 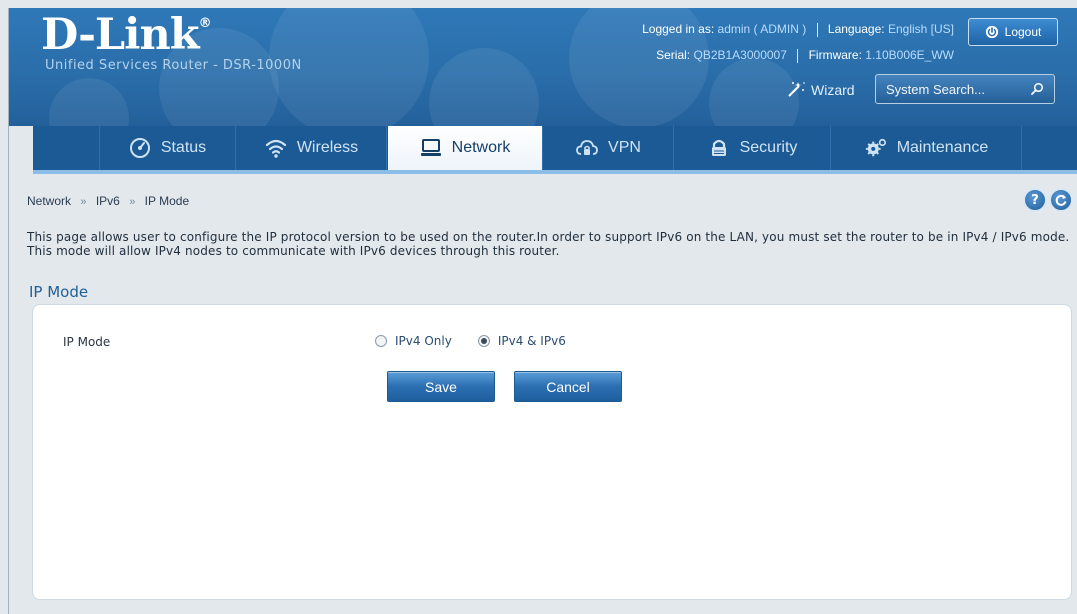 I want to click on language-select: English [US], so click(x=921, y=29).